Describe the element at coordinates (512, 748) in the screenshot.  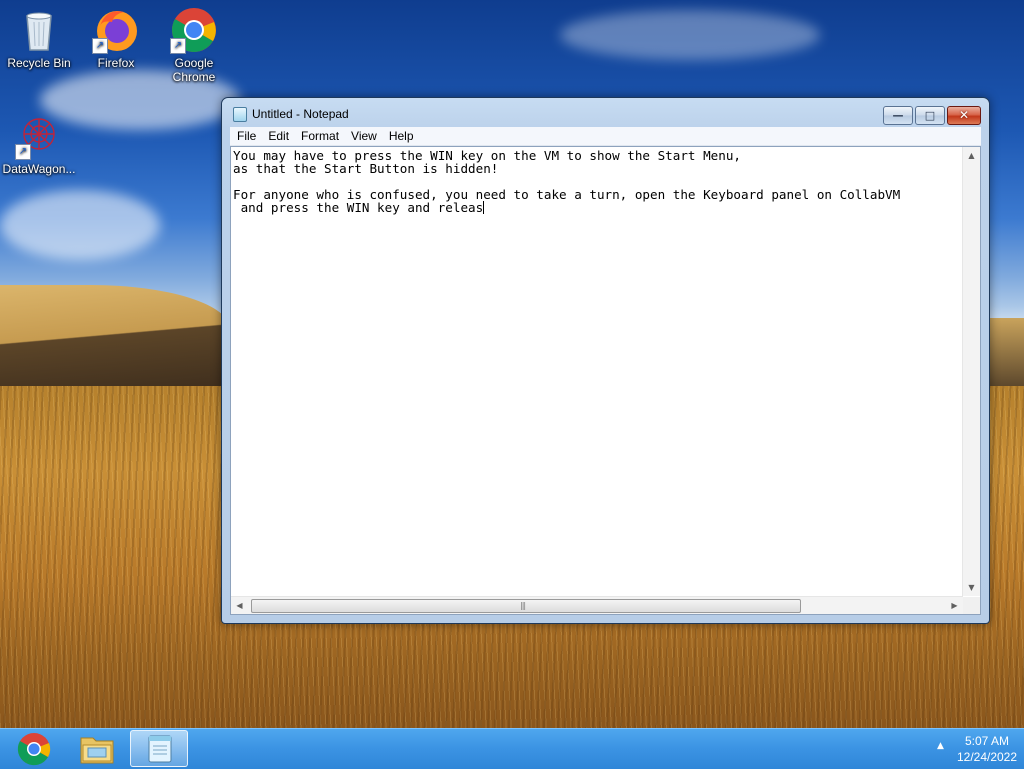
I see `taskbar: ▲ 5:07 AM 12/24/2022` at that location.